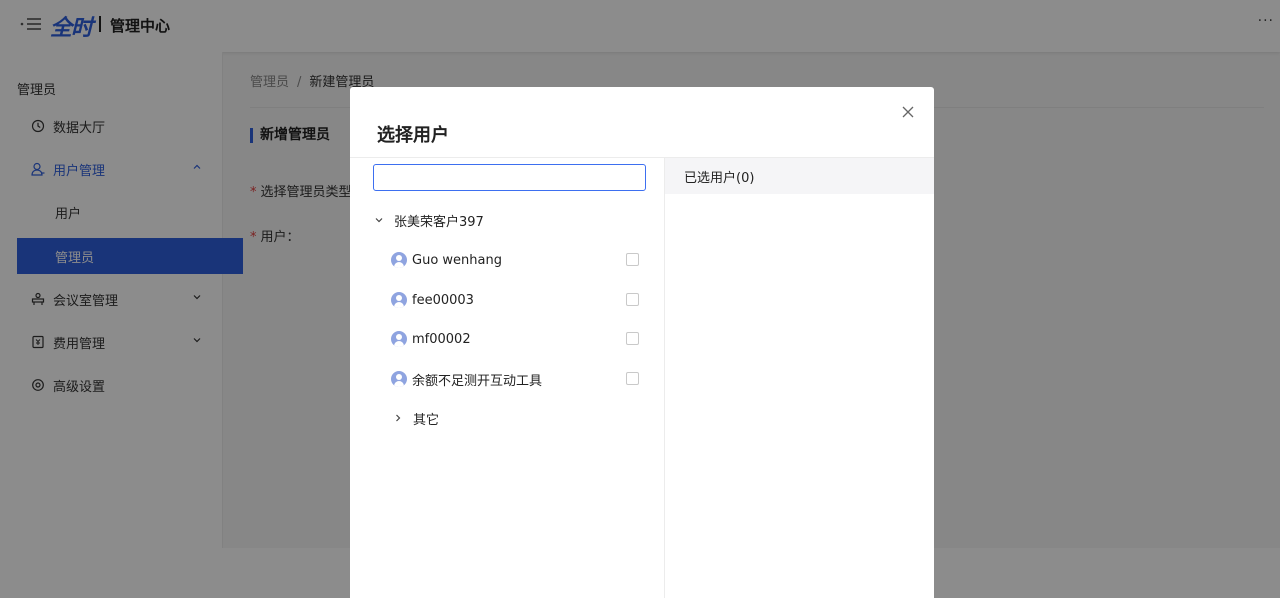 The image size is (1280, 598). I want to click on selected-users-header: 已选用户(0), so click(799, 176).